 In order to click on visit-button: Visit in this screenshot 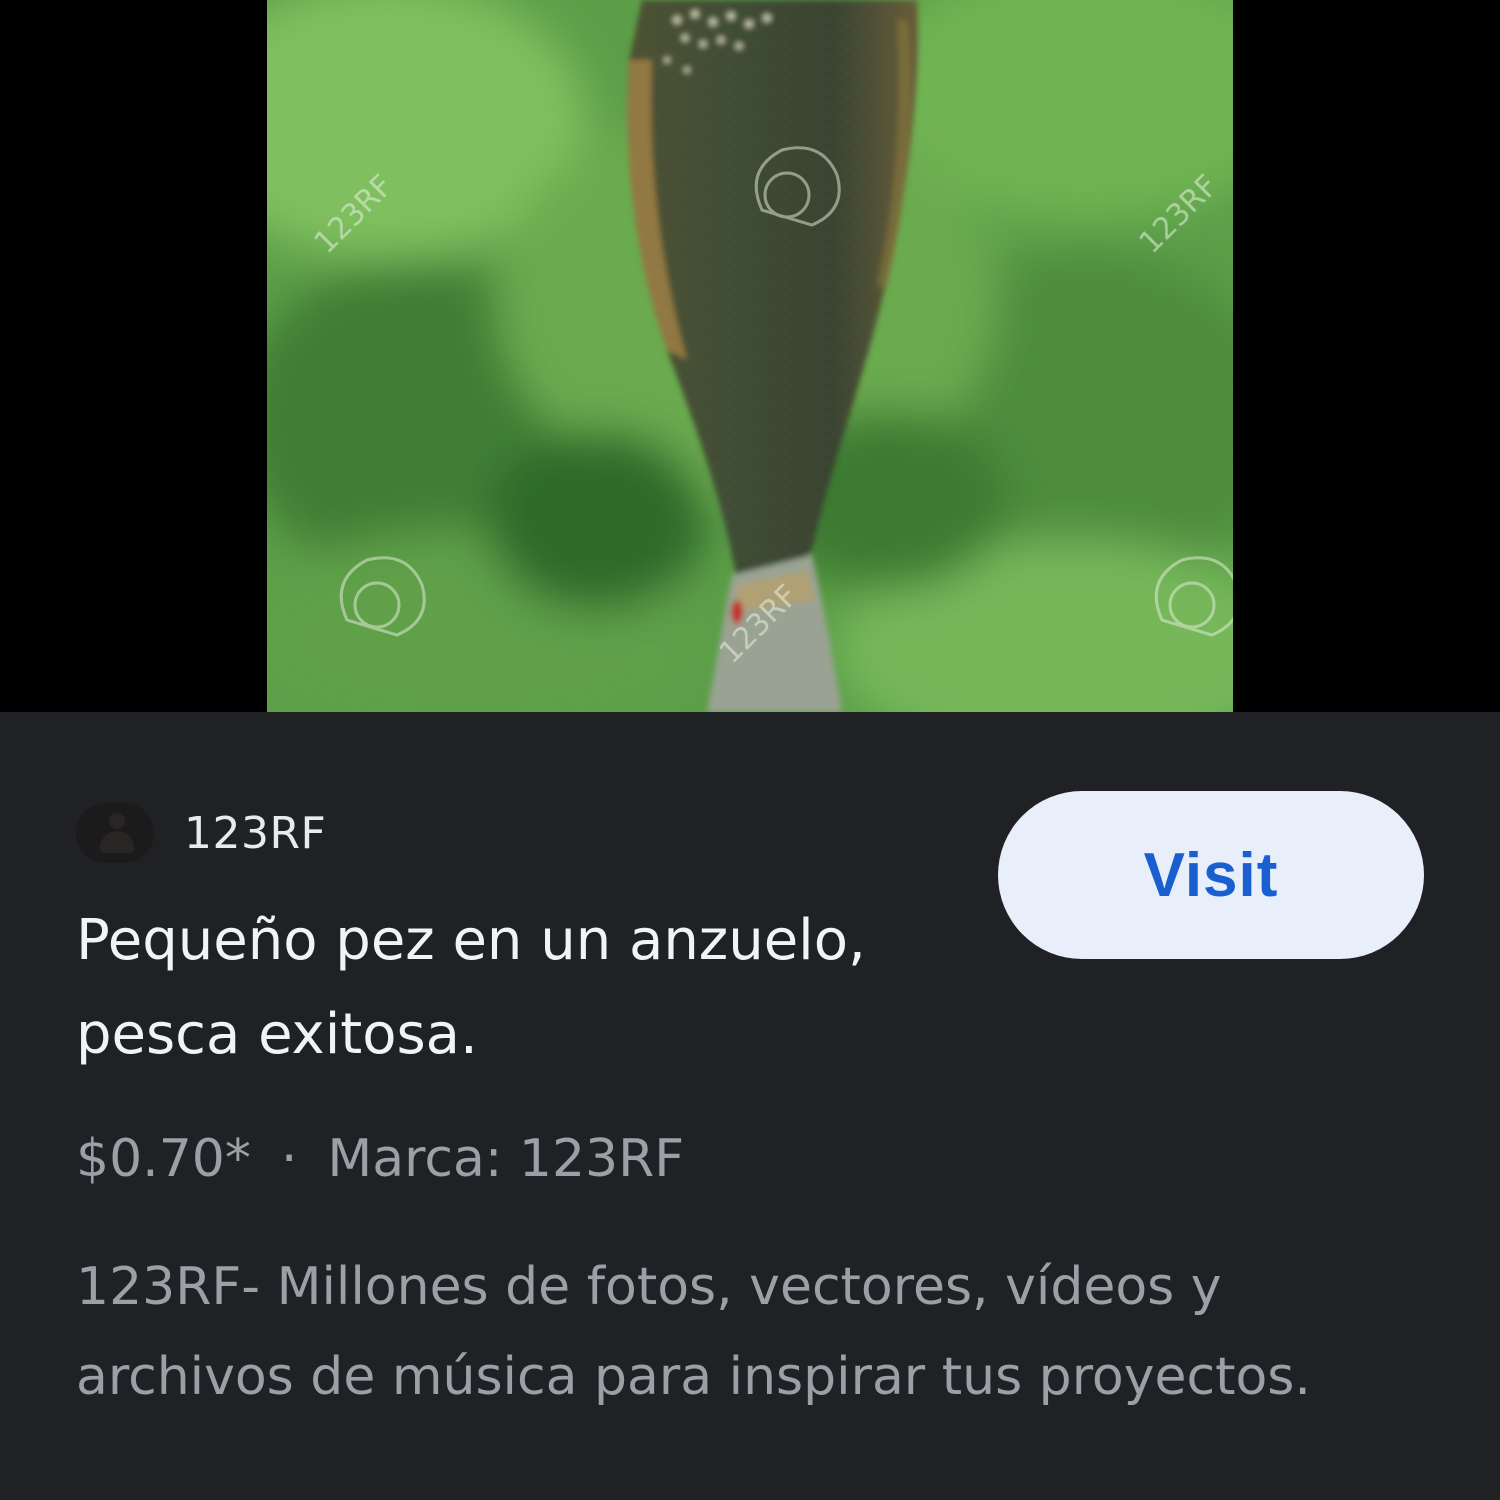, I will do `click(1211, 875)`.